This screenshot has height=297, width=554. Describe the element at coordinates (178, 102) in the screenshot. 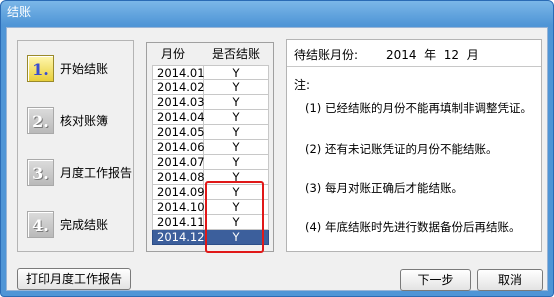

I see `cell-month: 2014.03` at that location.